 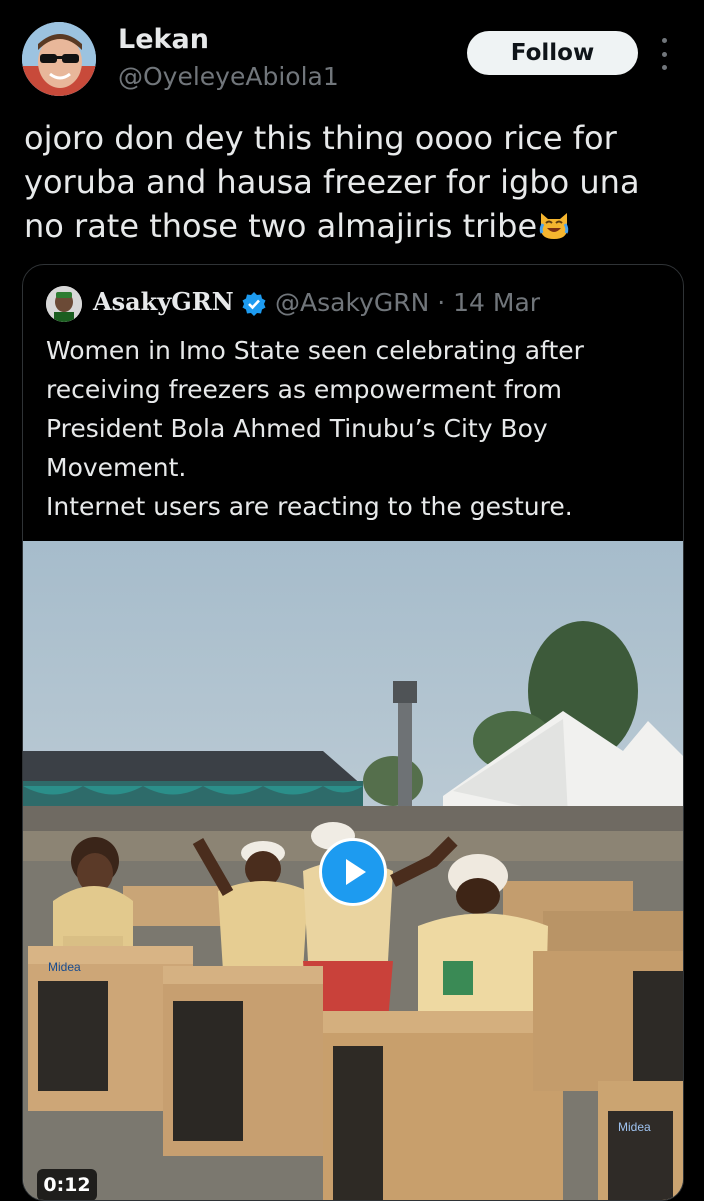 What do you see at coordinates (163, 39) in the screenshot?
I see `author-name: Lekan` at bounding box center [163, 39].